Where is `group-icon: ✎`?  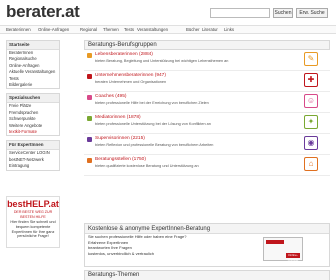
group-icon: ✎ is located at coordinates (311, 59).